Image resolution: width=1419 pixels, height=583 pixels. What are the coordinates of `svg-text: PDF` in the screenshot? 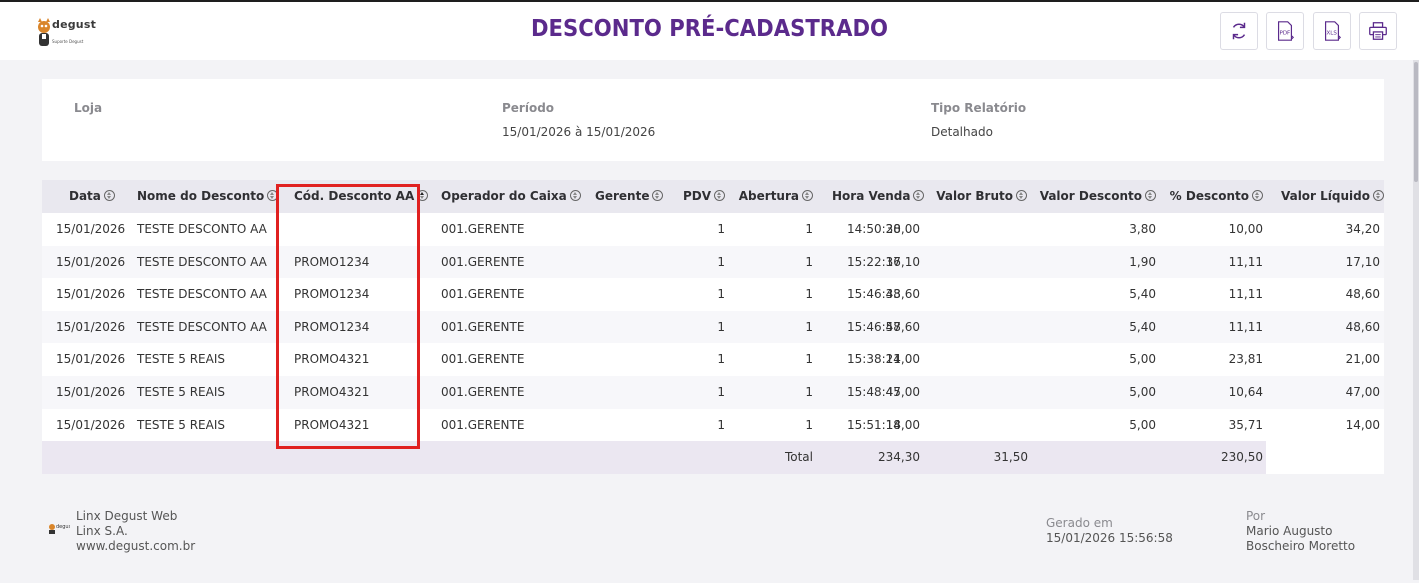 It's located at (1285, 34).